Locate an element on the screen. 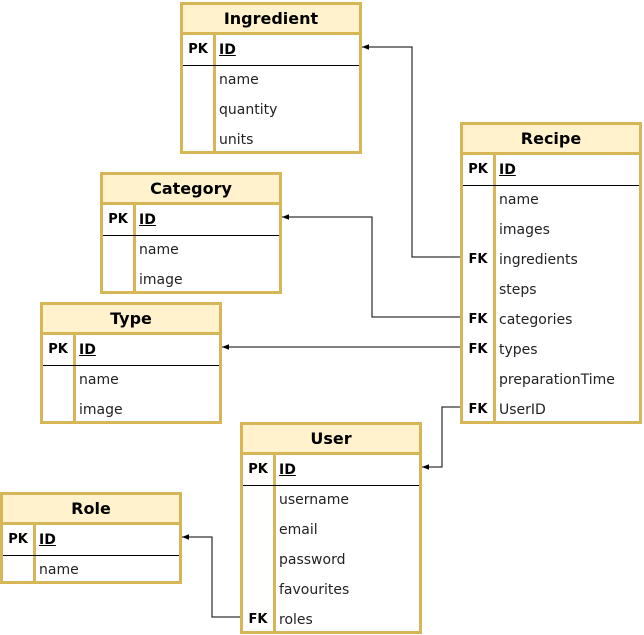 This screenshot has height=635, width=644. field-row: FK categories is located at coordinates (551, 320).